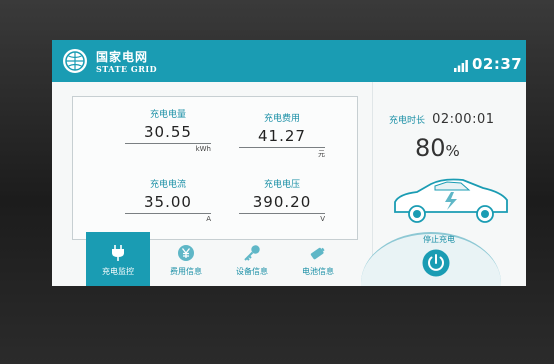 The image size is (554, 364). What do you see at coordinates (168, 203) in the screenshot?
I see `metric-value: 35.00` at bounding box center [168, 203].